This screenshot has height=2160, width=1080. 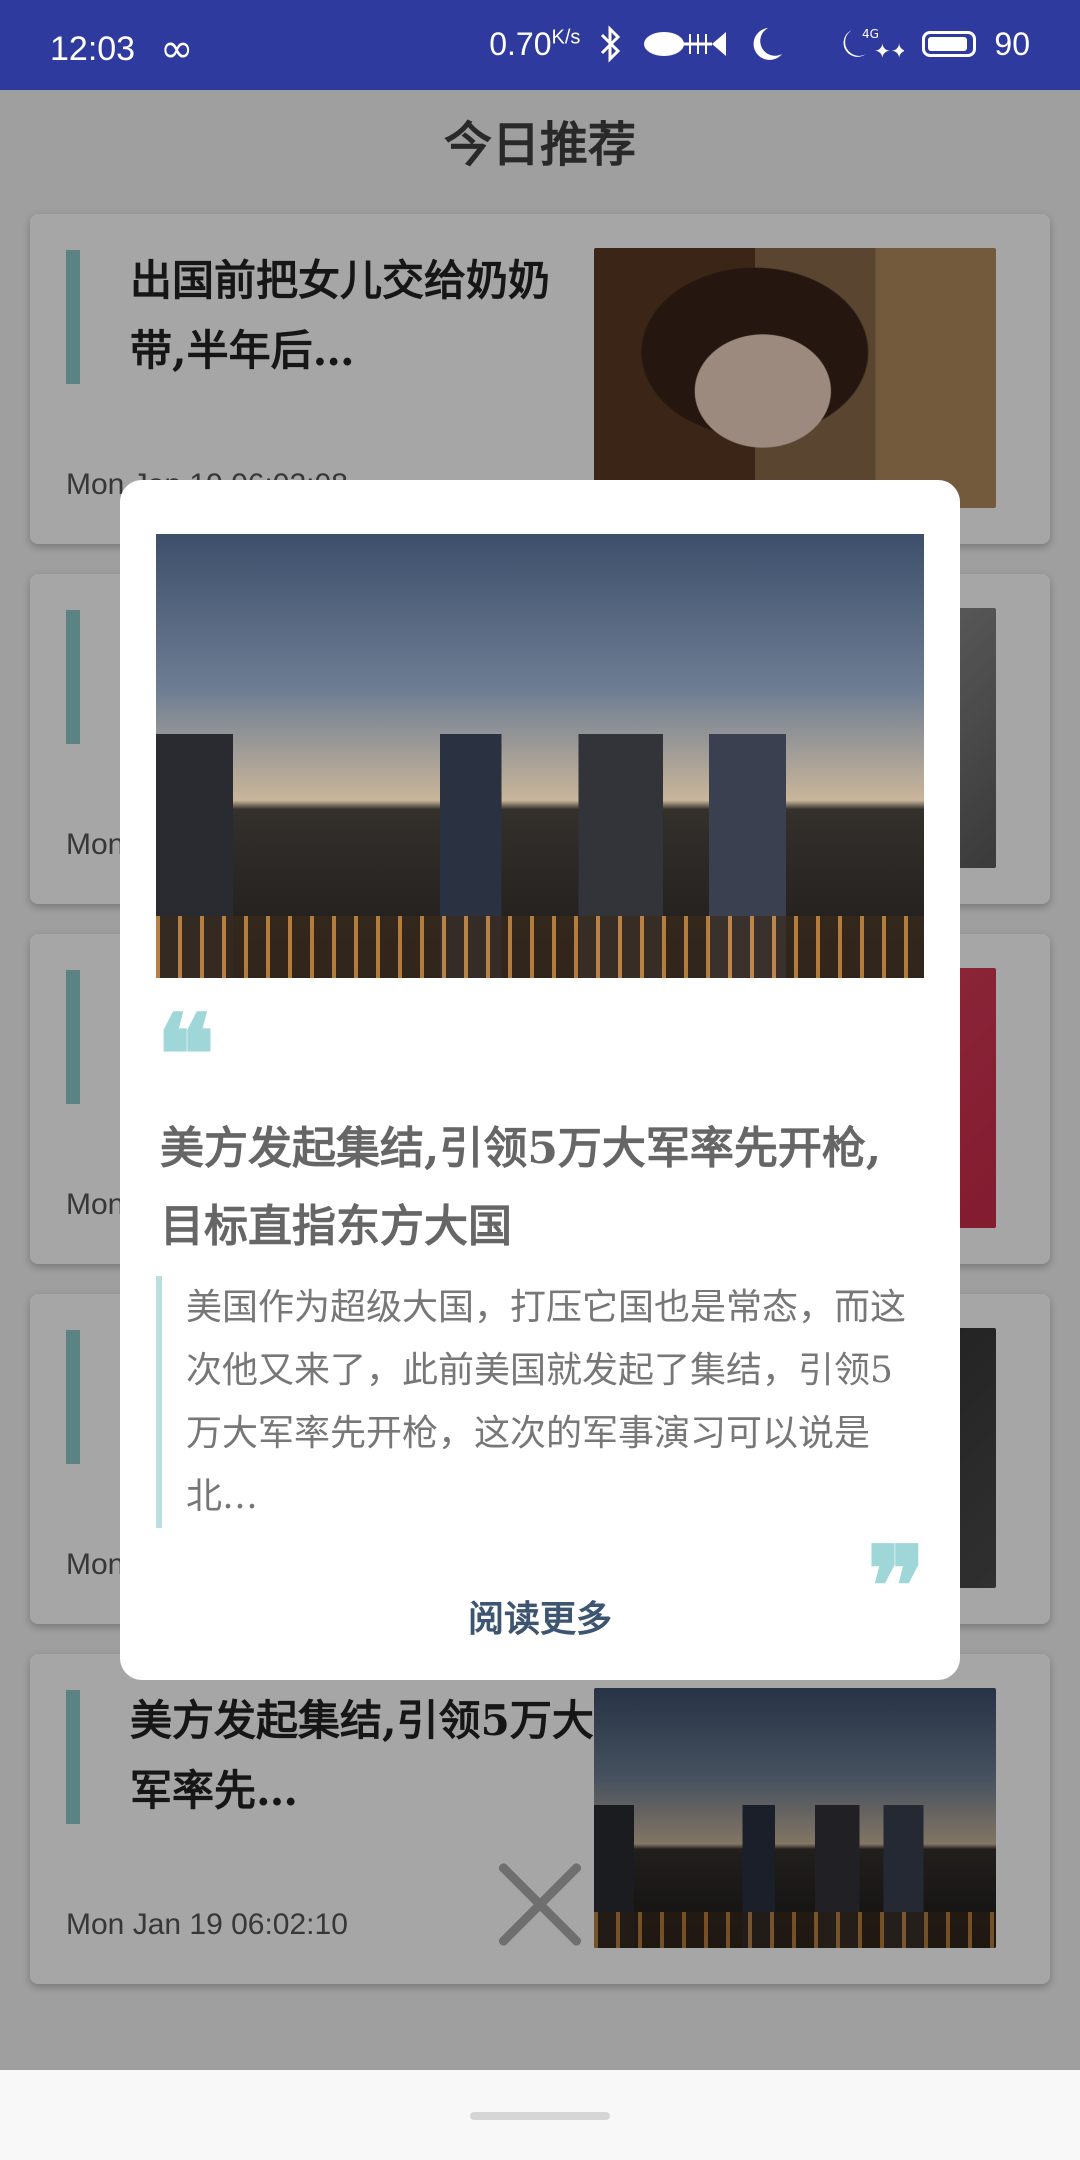 I want to click on bluetooth-icon, so click(x=611, y=44).